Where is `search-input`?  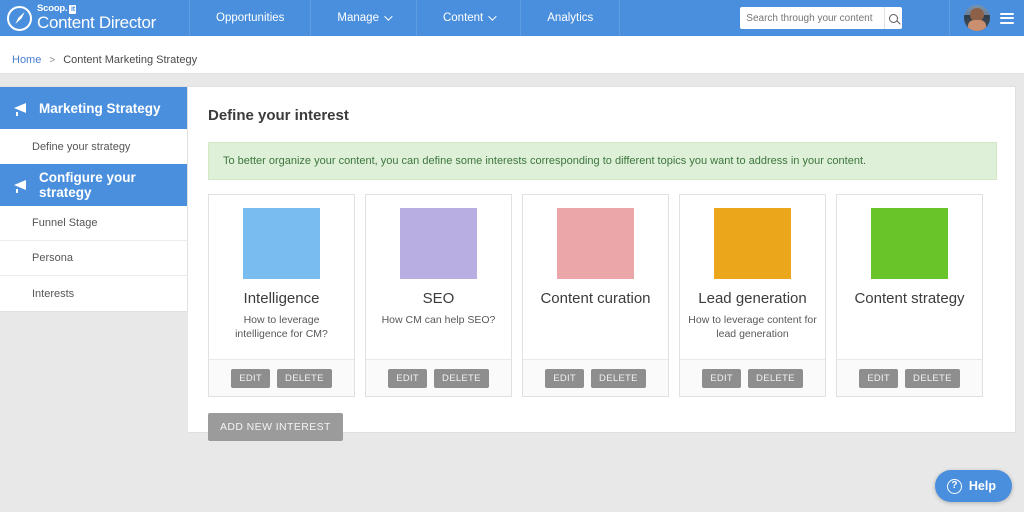 search-input is located at coordinates (812, 18).